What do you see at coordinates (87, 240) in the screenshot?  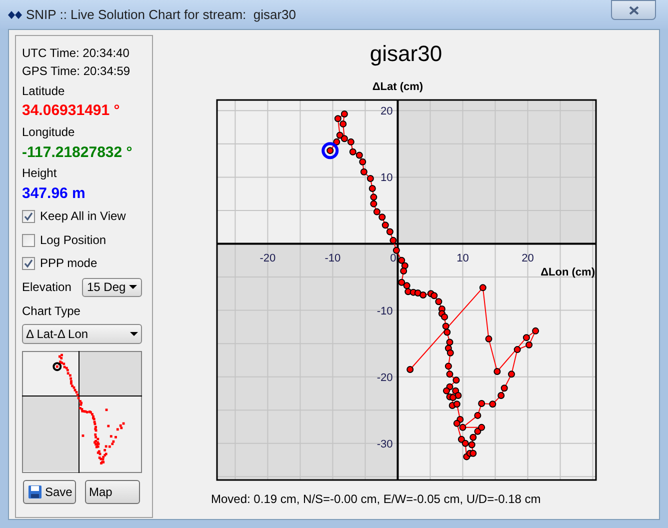 I see `checkbox-option: Log Position` at bounding box center [87, 240].